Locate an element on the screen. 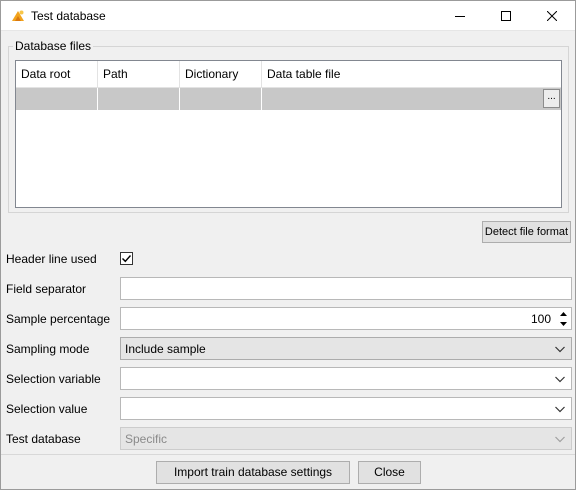 Image resolution: width=576 pixels, height=490 pixels. database-files-label: Database files is located at coordinates (53, 46).